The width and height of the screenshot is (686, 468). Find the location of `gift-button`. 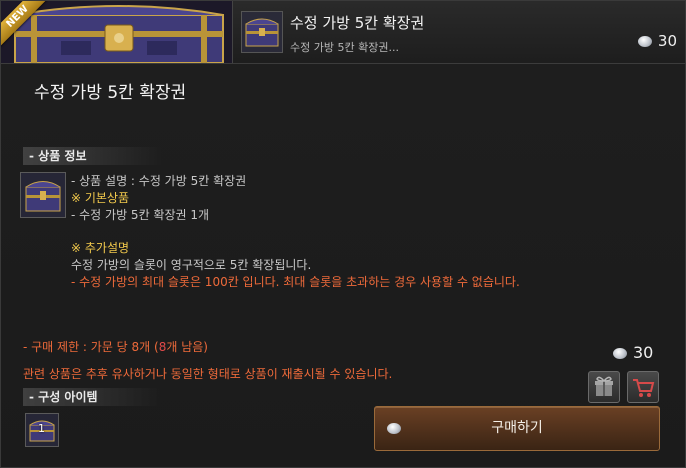

gift-button is located at coordinates (604, 387).